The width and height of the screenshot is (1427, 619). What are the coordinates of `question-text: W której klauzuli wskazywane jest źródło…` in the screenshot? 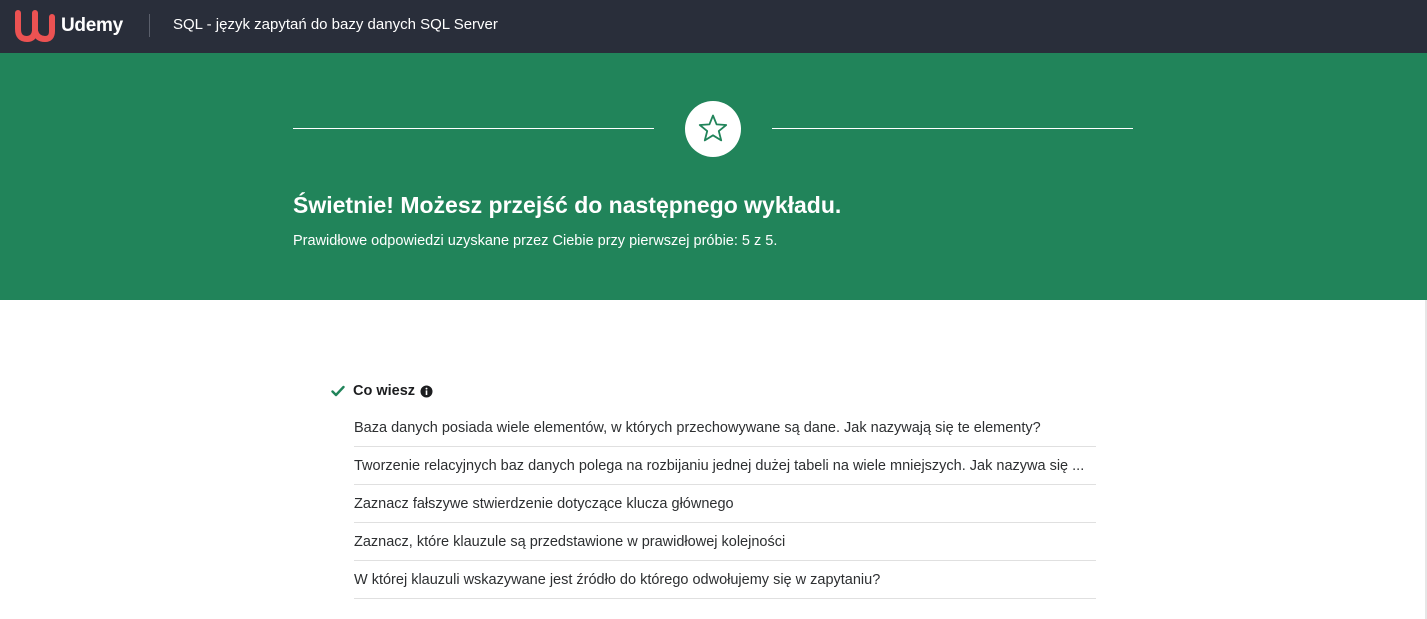 It's located at (617, 579).